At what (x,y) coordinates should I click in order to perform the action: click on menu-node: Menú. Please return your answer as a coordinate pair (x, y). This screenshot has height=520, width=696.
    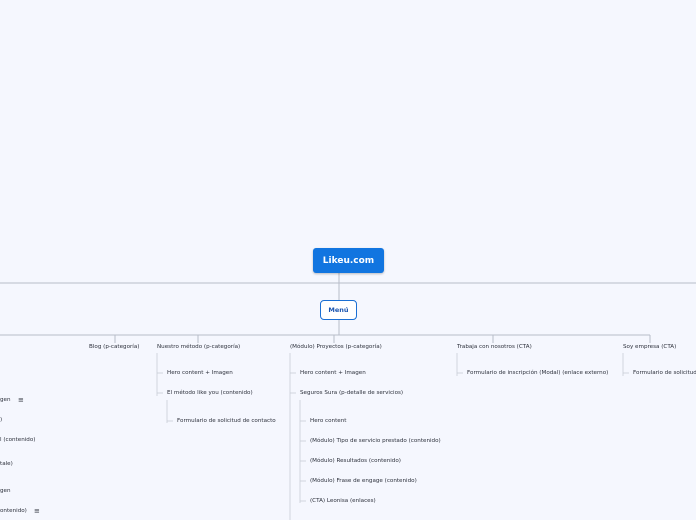
    Looking at the image, I should click on (338, 310).